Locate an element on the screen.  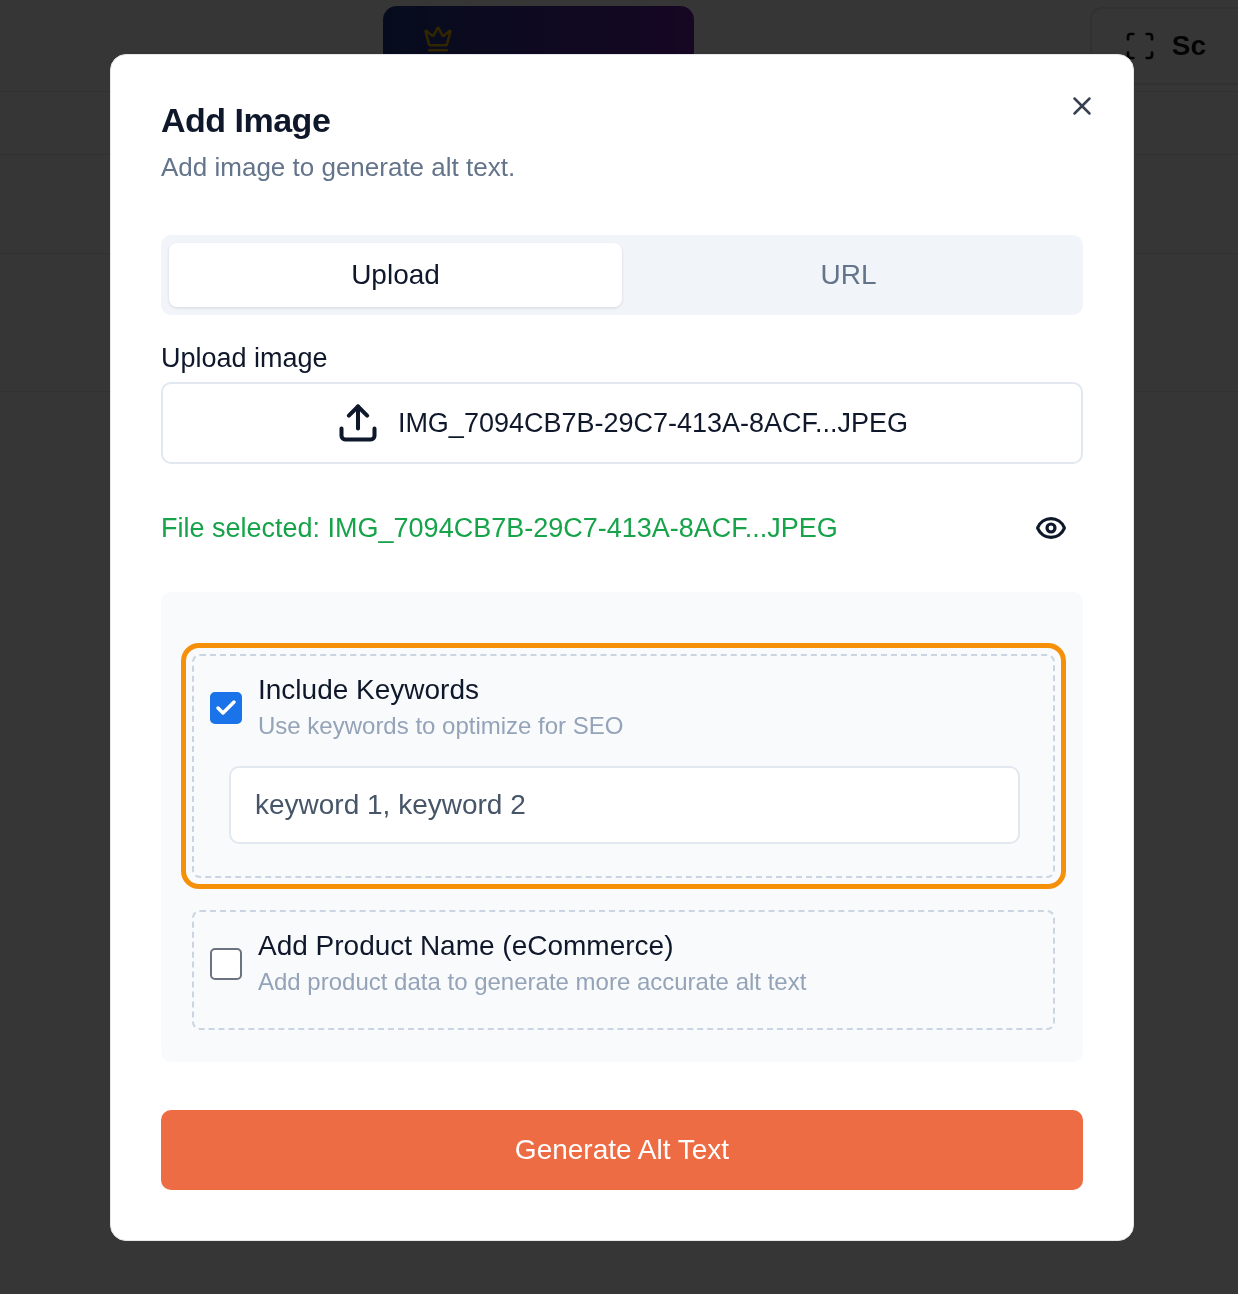
tab: Upload is located at coordinates (395, 275).